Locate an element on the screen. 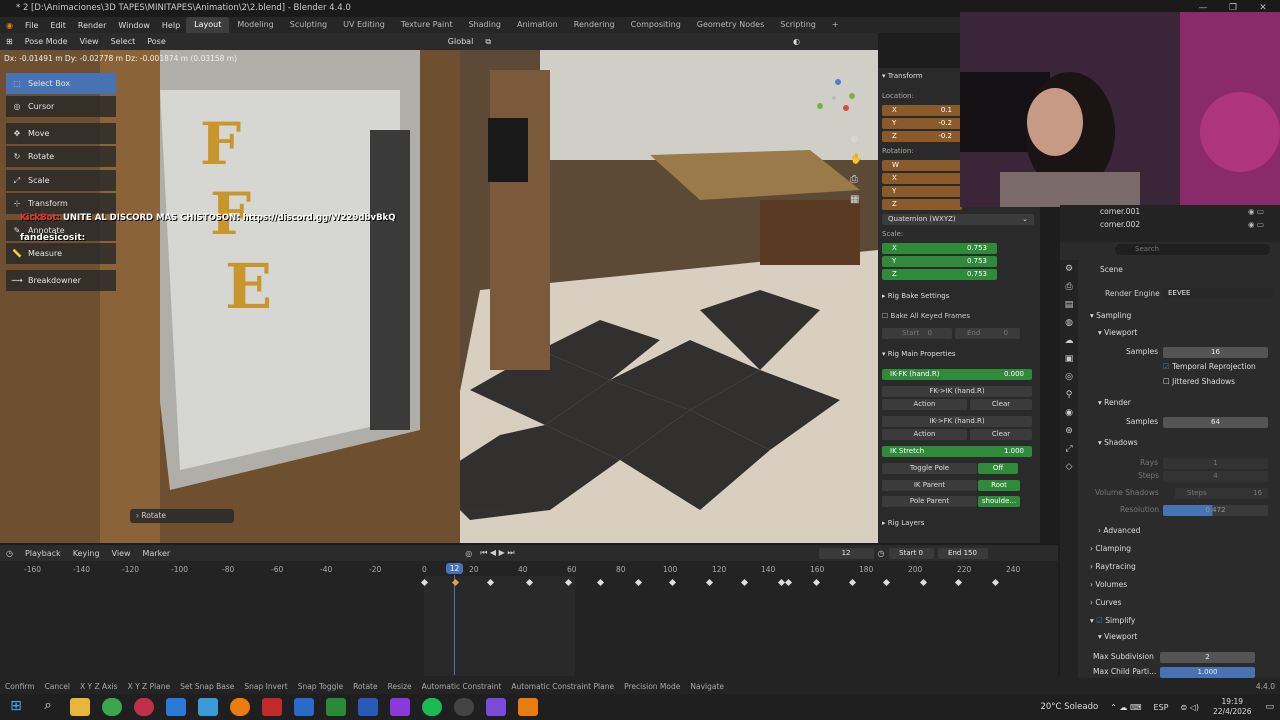 This screenshot has height=720, width=1280. blender-icon is located at coordinates (240, 707).